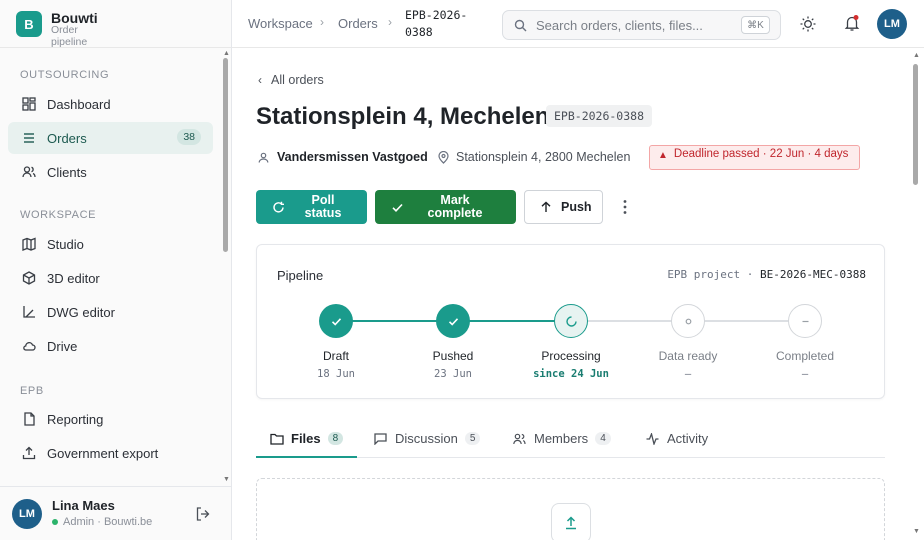 The image size is (924, 540). I want to click on scroll-down-arrow: ▼, so click(226, 479).